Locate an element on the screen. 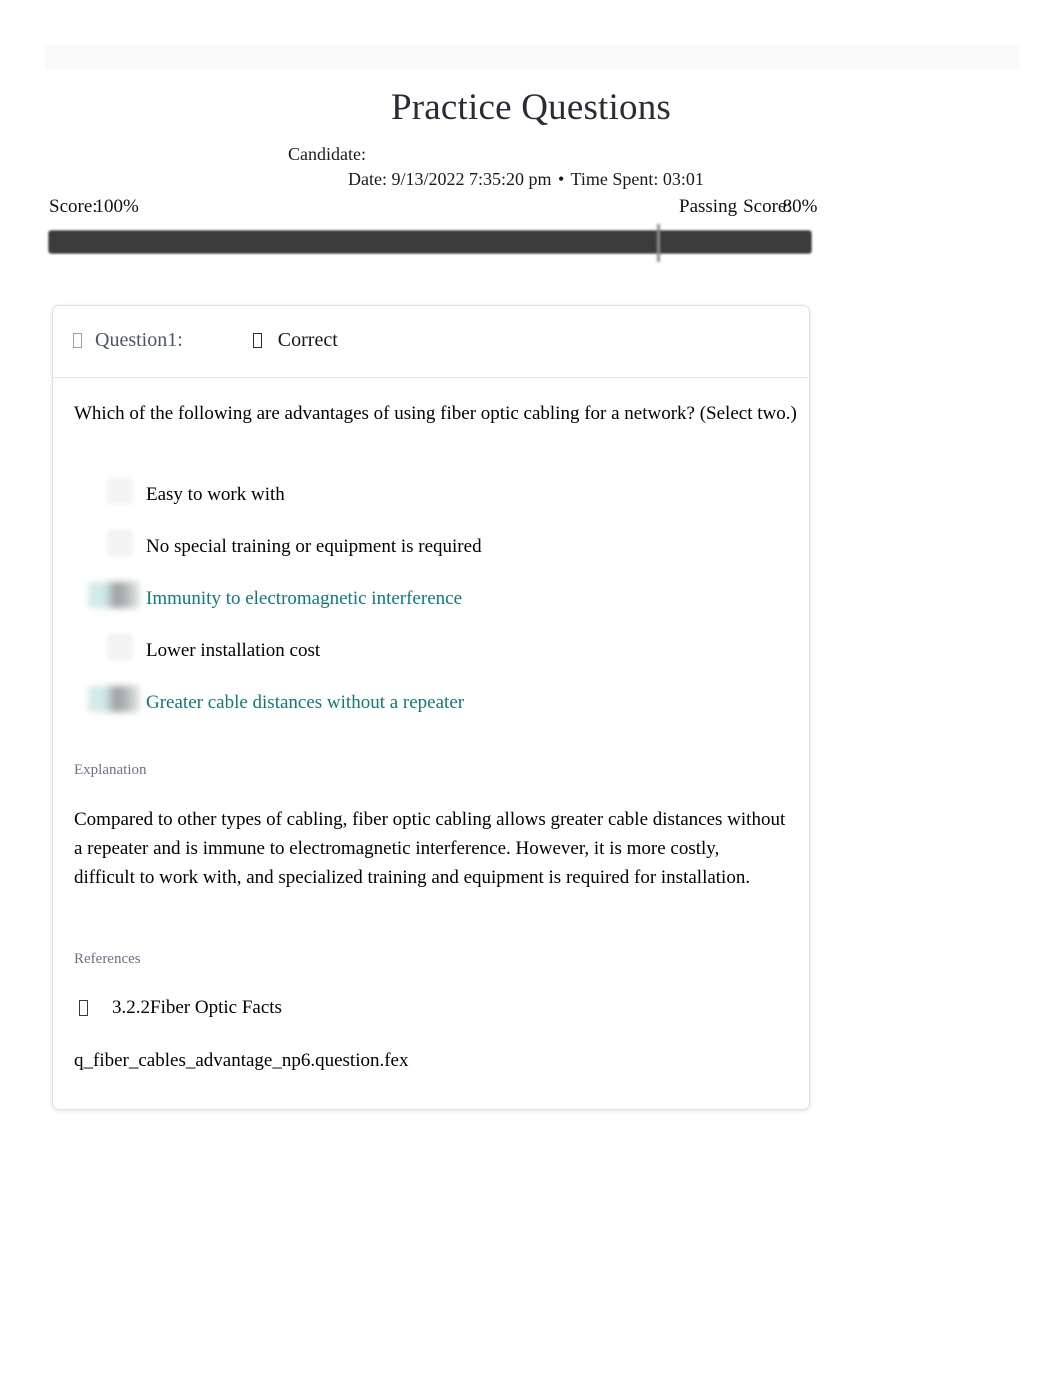 The width and height of the screenshot is (1062, 1377). passing-score-label: Passing is located at coordinates (708, 206).